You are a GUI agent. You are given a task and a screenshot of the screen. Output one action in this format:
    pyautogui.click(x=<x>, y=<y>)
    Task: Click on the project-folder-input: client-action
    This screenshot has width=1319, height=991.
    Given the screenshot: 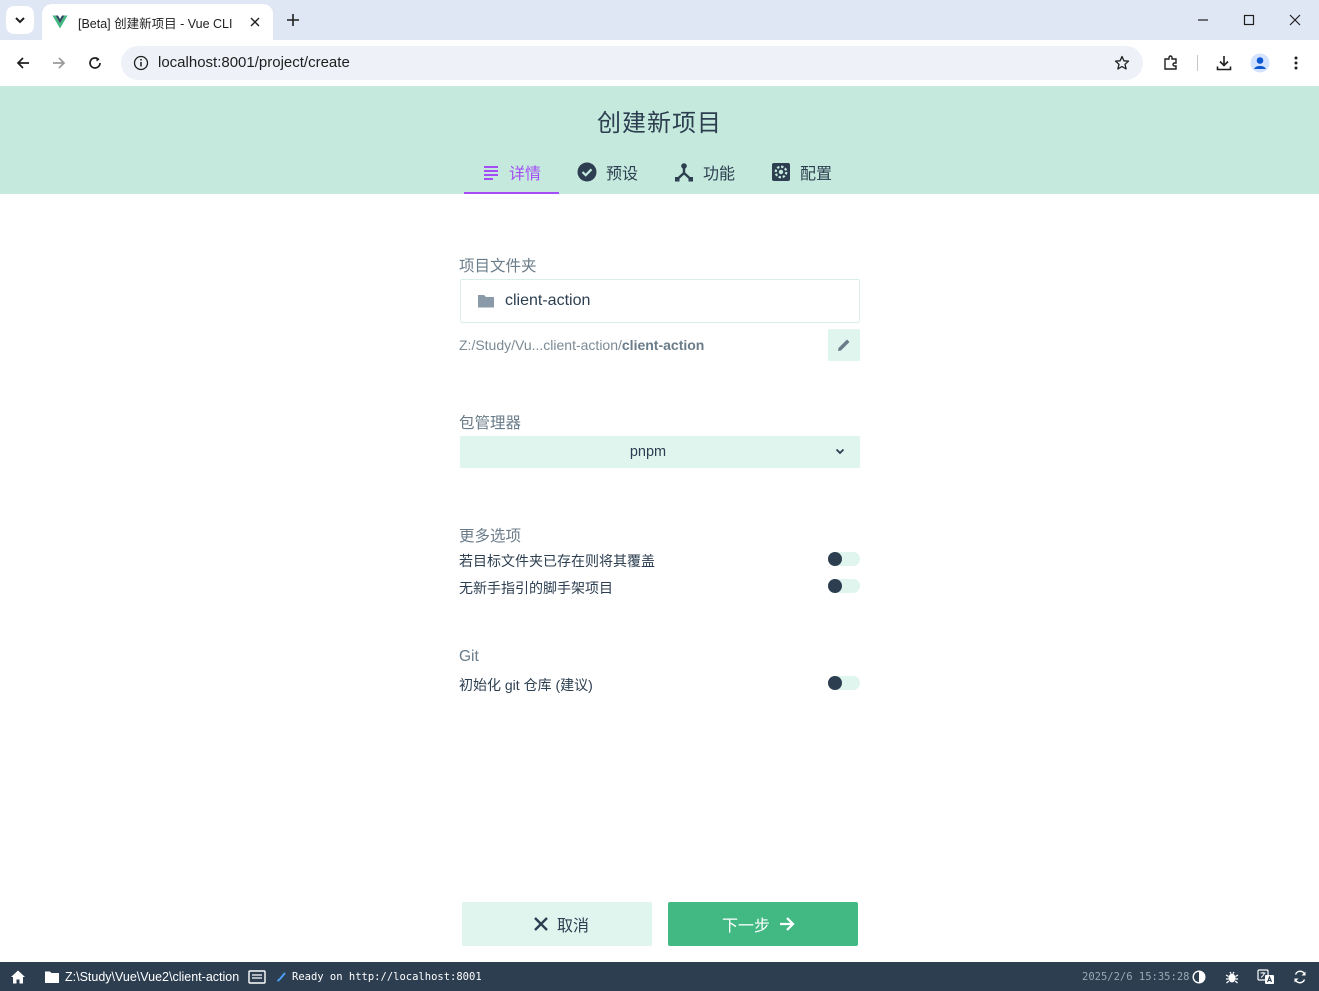 What is the action you would take?
    pyautogui.click(x=660, y=301)
    